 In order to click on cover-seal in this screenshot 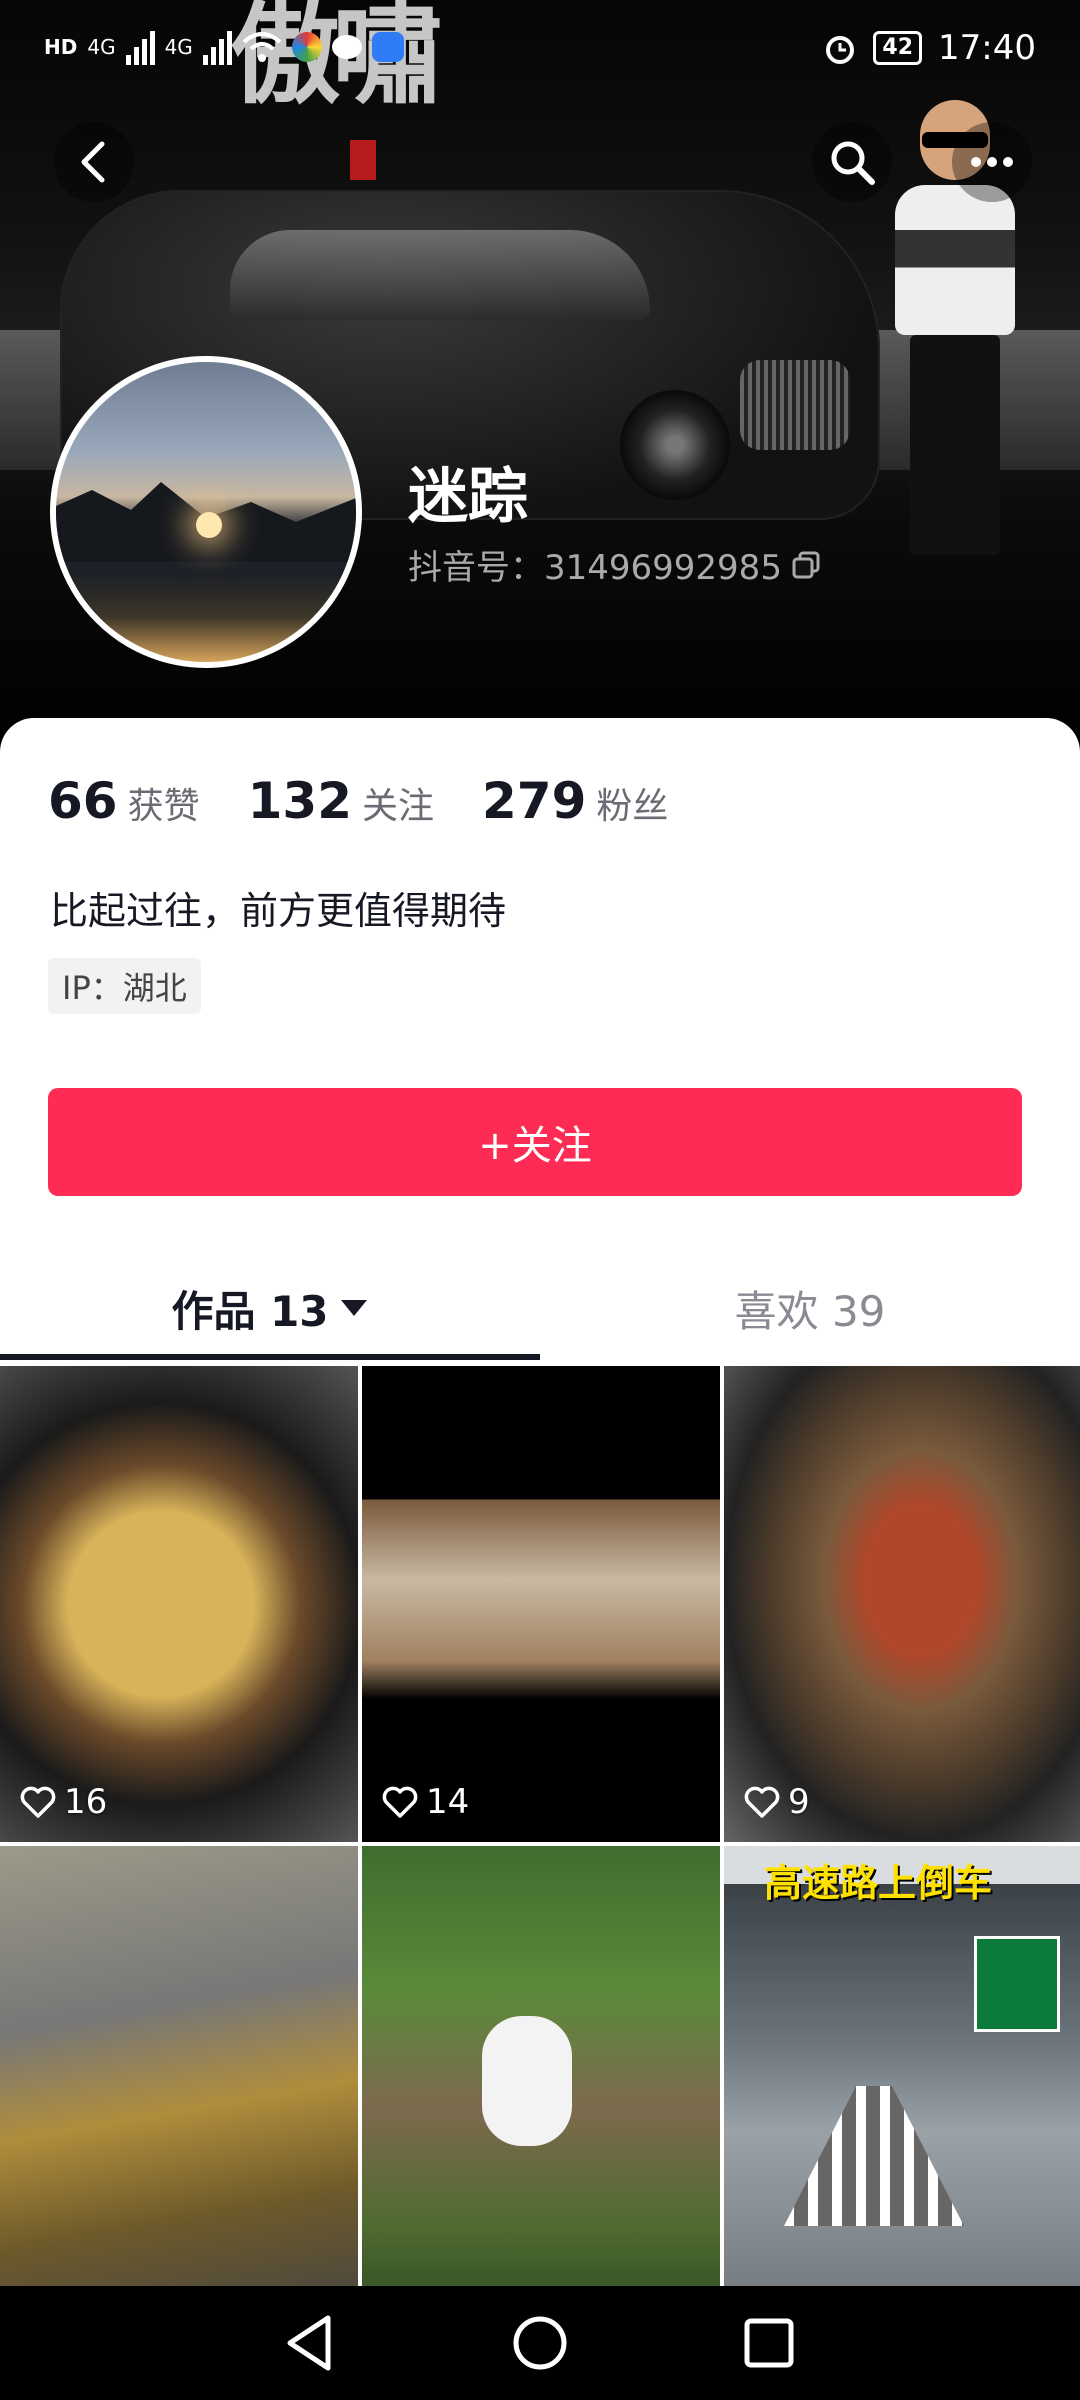, I will do `click(363, 160)`.